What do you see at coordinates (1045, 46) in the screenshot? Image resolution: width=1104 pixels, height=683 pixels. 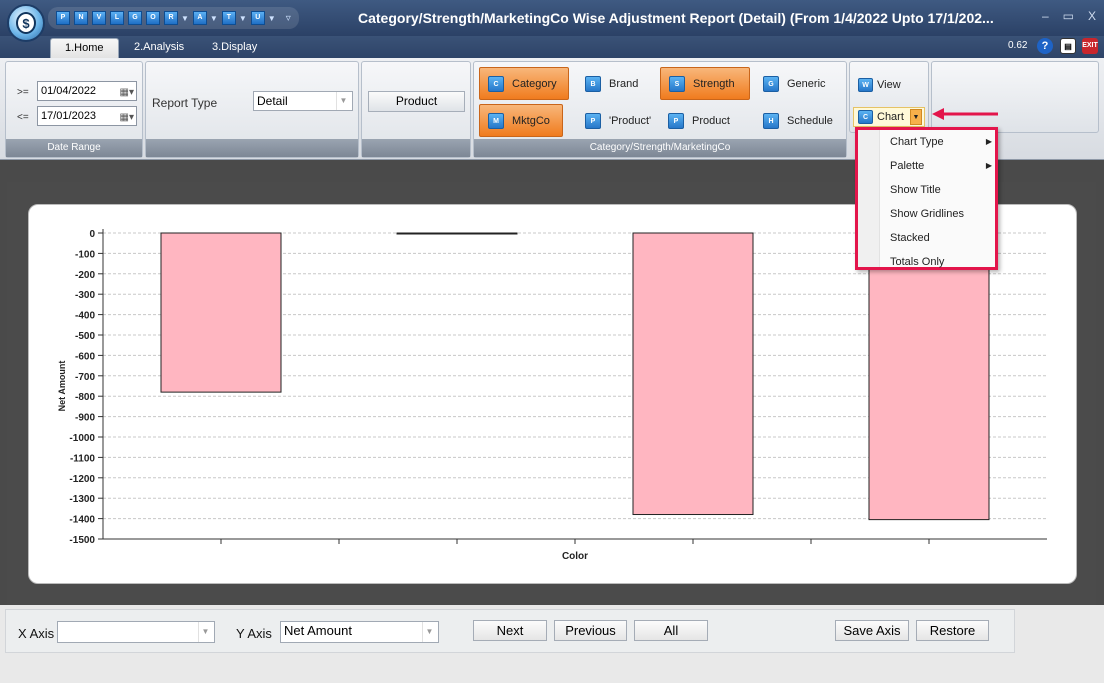 I see `help-icon: ?` at bounding box center [1045, 46].